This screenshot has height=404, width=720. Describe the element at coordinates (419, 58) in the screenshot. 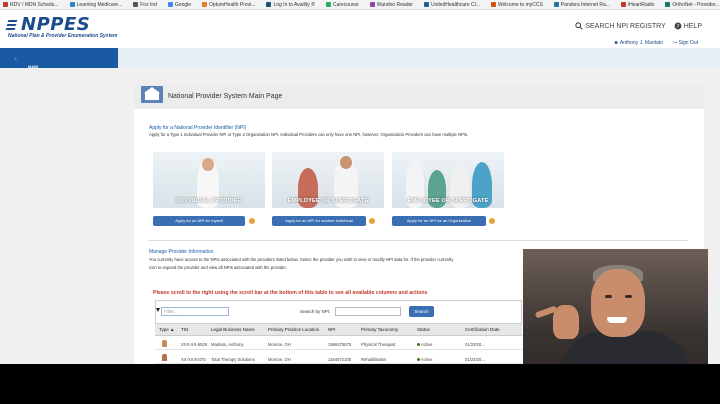

I see `nav-bar-fill` at that location.